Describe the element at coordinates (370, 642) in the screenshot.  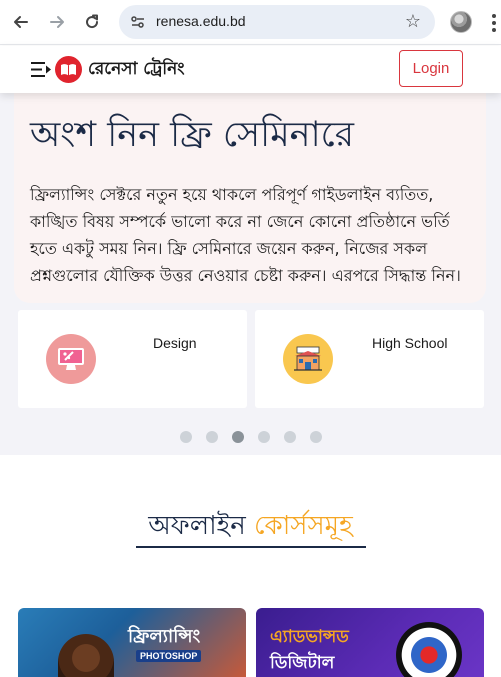
I see `course-card-digital: এ্যাডভান্সড ডিজিটাল` at that location.